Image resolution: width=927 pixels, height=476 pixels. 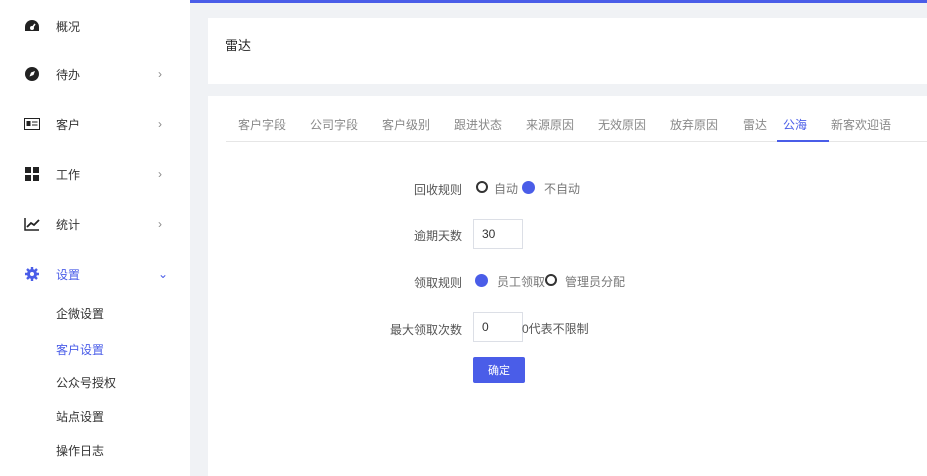 I want to click on overdue-days-input, so click(x=498, y=234).